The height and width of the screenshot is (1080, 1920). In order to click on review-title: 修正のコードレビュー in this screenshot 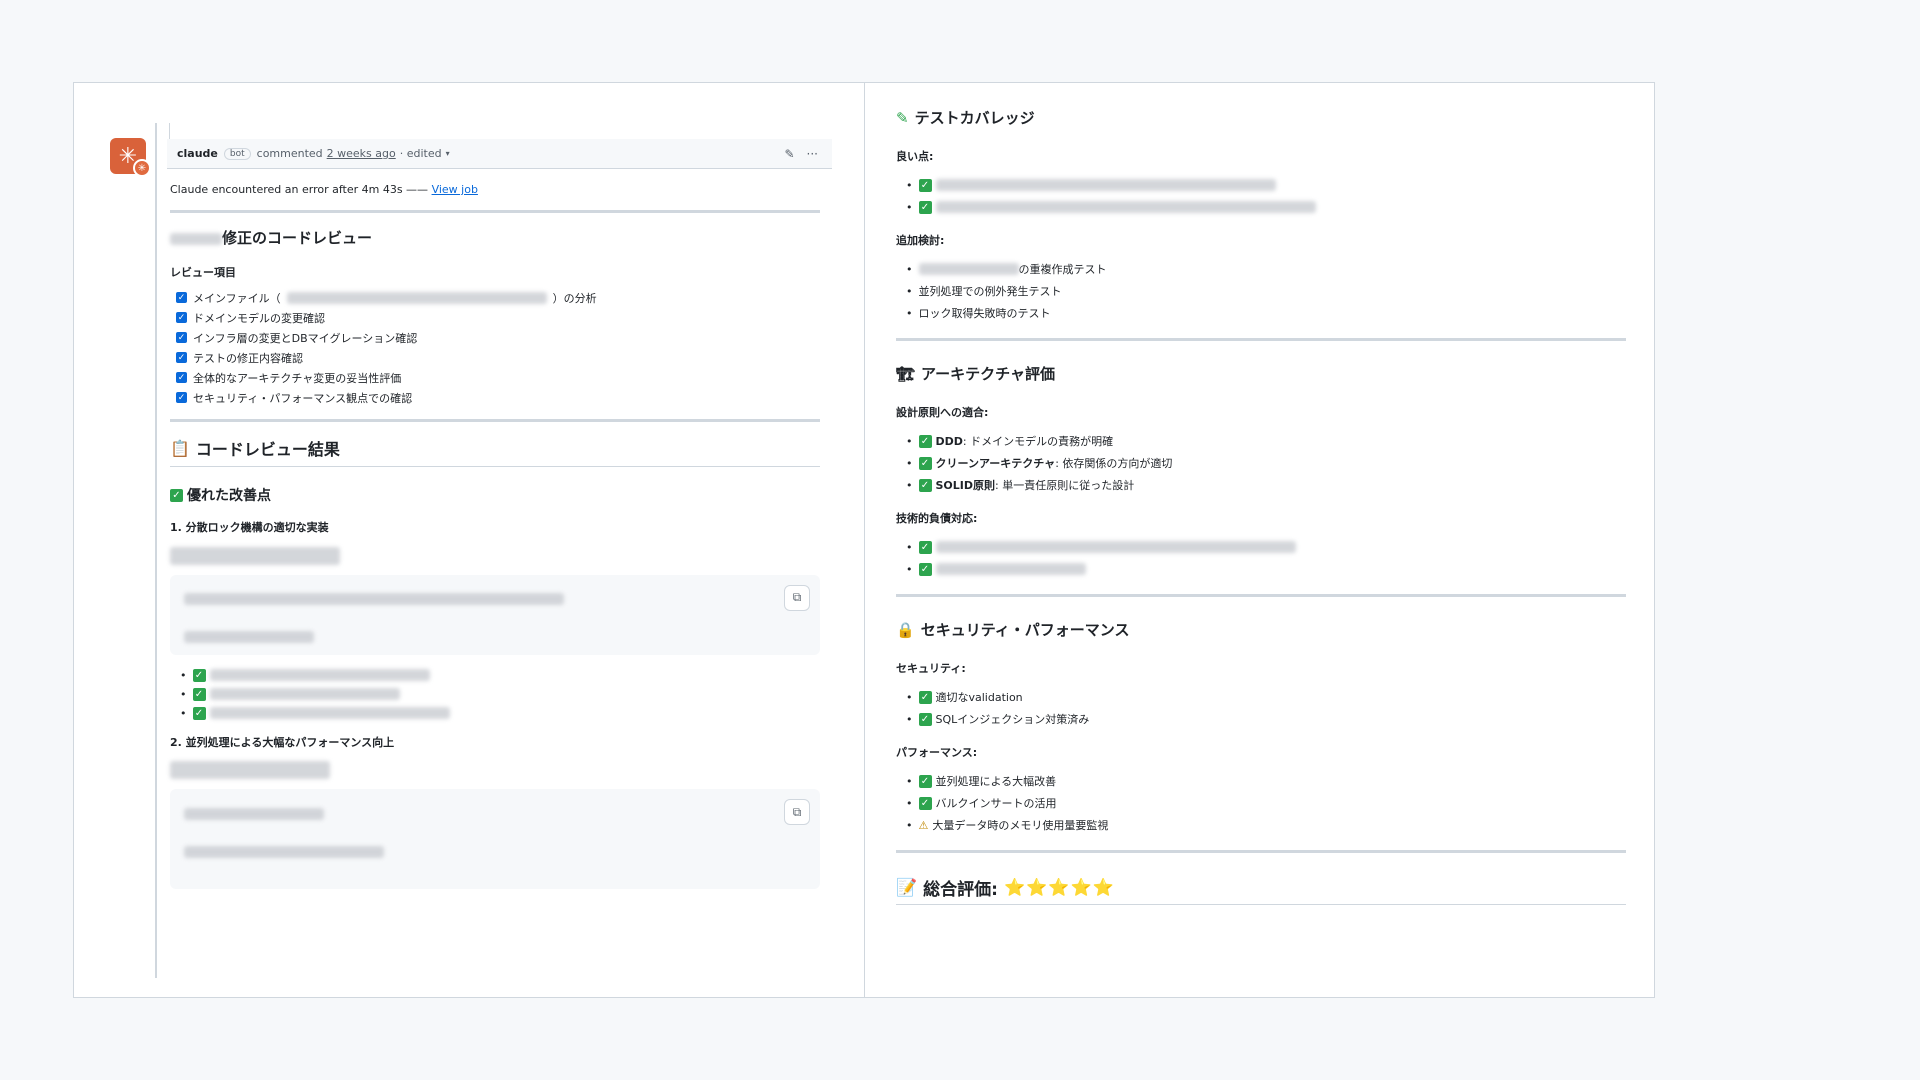, I will do `click(495, 237)`.